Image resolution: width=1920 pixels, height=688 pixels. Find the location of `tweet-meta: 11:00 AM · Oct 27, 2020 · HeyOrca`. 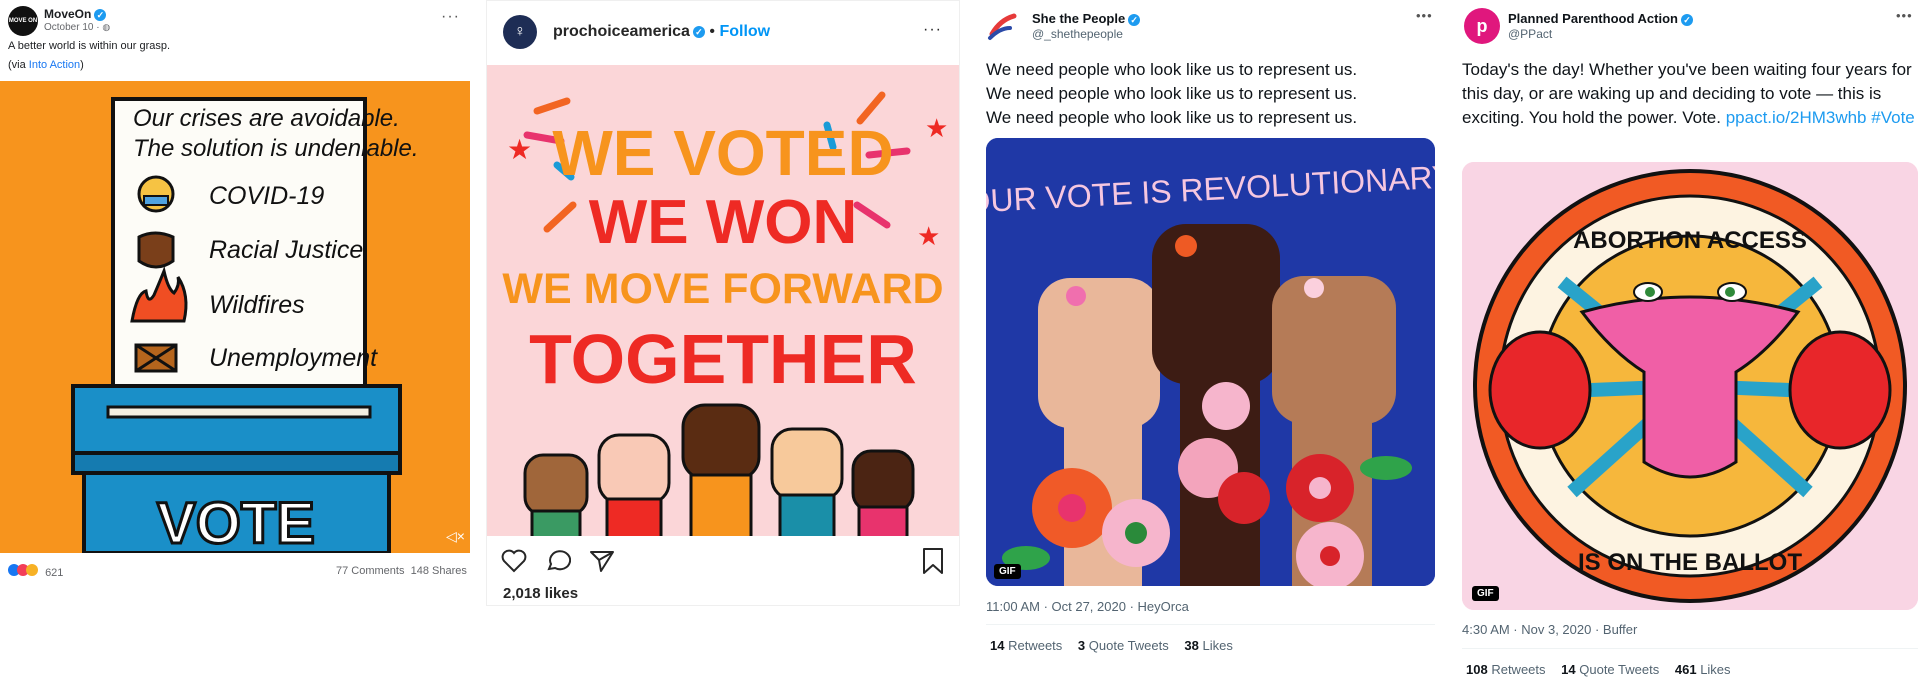

tweet-meta: 11:00 AM · Oct 27, 2020 · HeyOrca is located at coordinates (1087, 606).